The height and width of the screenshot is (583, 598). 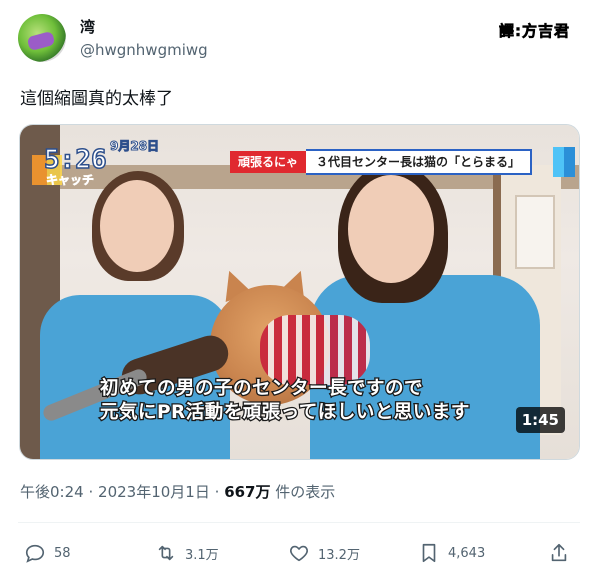 I want to click on like-button: 13.2万, so click(x=324, y=553).